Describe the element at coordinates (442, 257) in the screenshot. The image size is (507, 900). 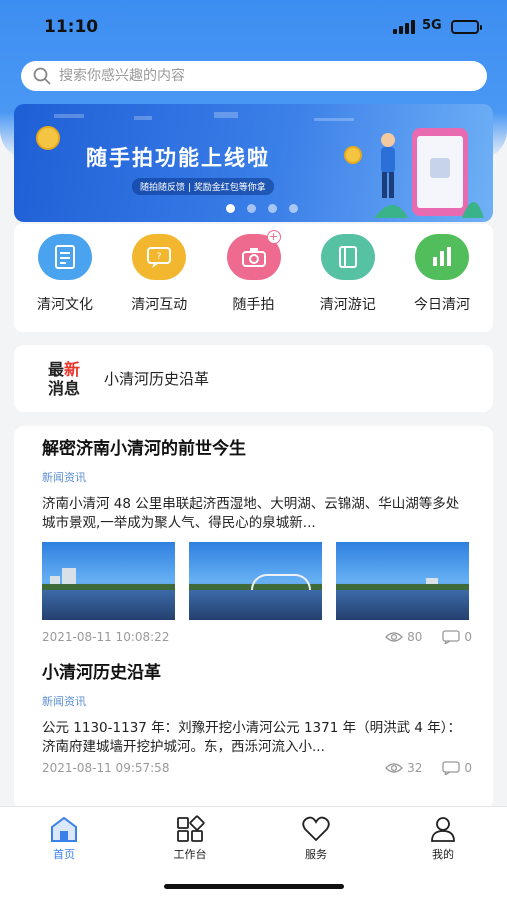
I see `bar-chart-icon` at that location.